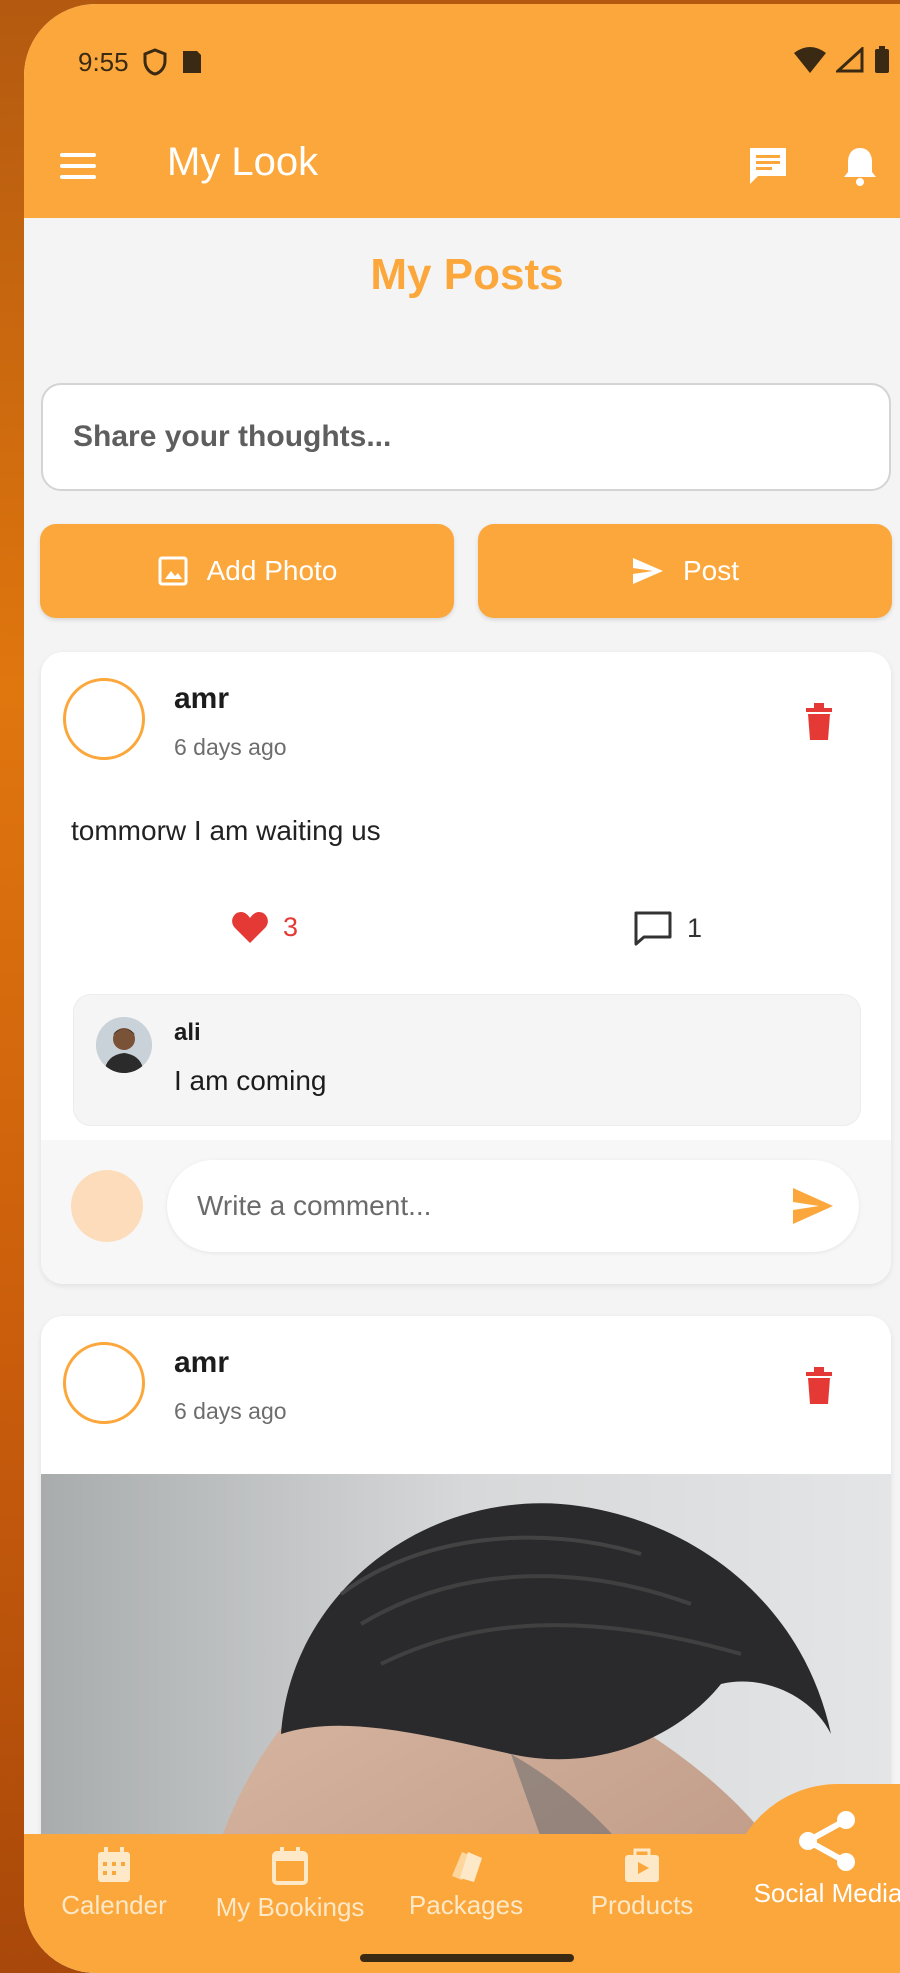 The image size is (900, 1973). Describe the element at coordinates (467, 1867) in the screenshot. I see `packages-icon` at that location.